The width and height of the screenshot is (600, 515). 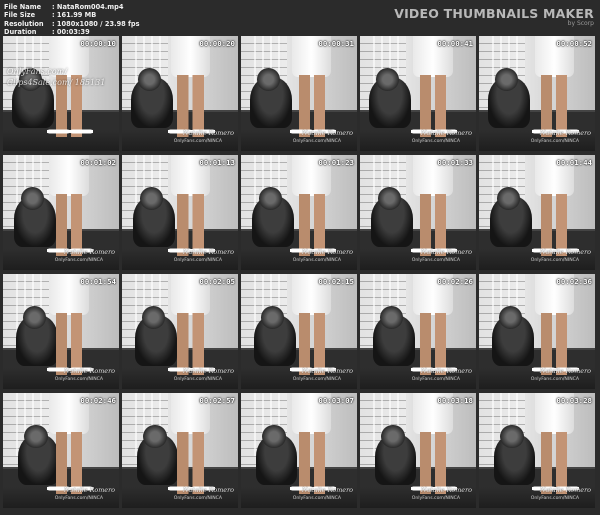 I want to click on thumbnail-timestamp: 00:00:10, so click(x=98, y=43).